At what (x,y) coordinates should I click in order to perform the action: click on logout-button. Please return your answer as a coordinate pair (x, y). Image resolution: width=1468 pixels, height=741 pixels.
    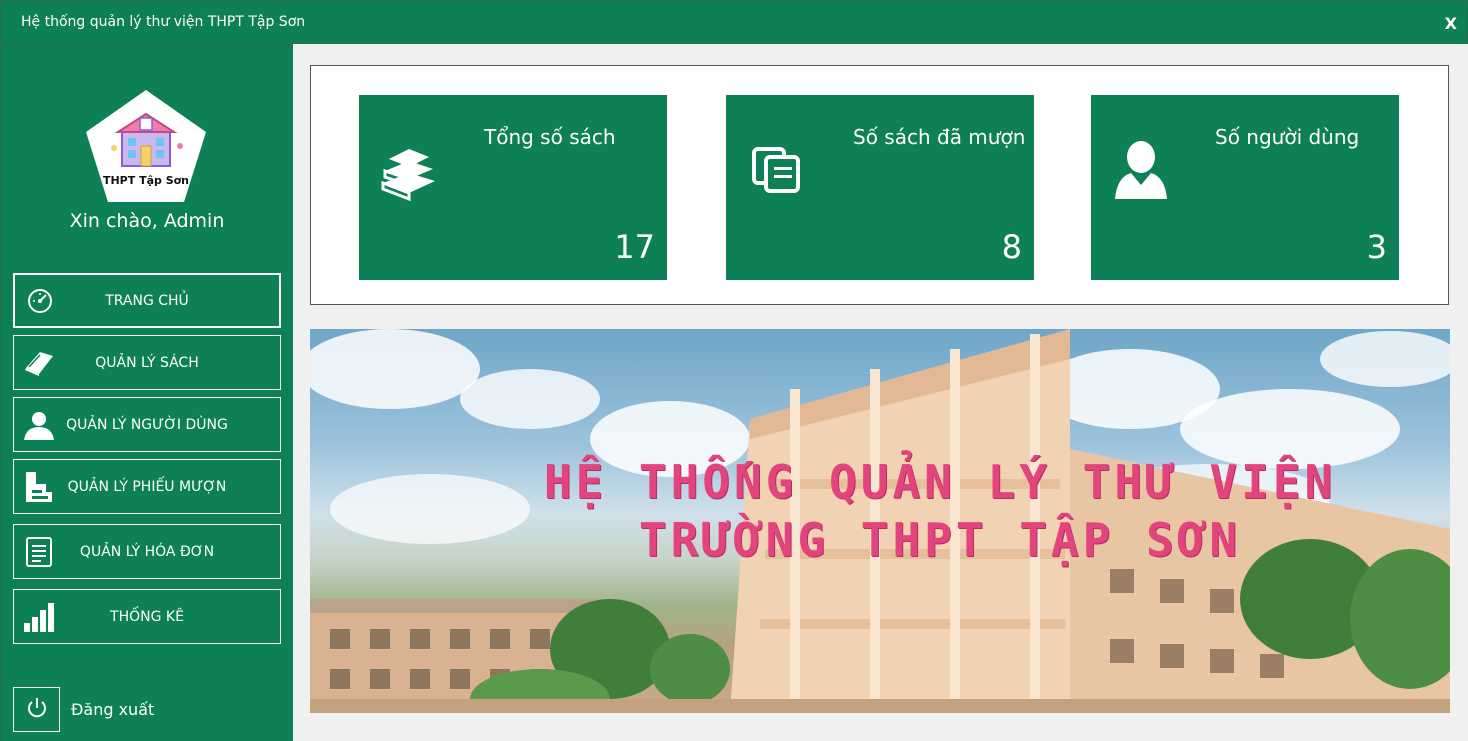
    Looking at the image, I should click on (36, 709).